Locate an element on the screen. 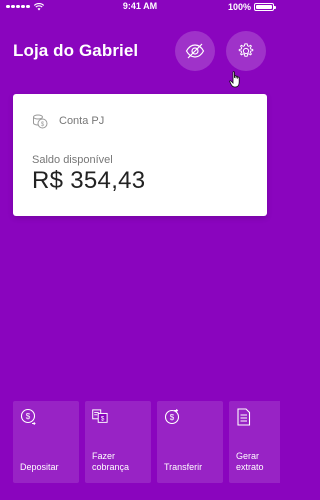  shortcut-gerar-extrato: Gerar extrato is located at coordinates (254, 442).